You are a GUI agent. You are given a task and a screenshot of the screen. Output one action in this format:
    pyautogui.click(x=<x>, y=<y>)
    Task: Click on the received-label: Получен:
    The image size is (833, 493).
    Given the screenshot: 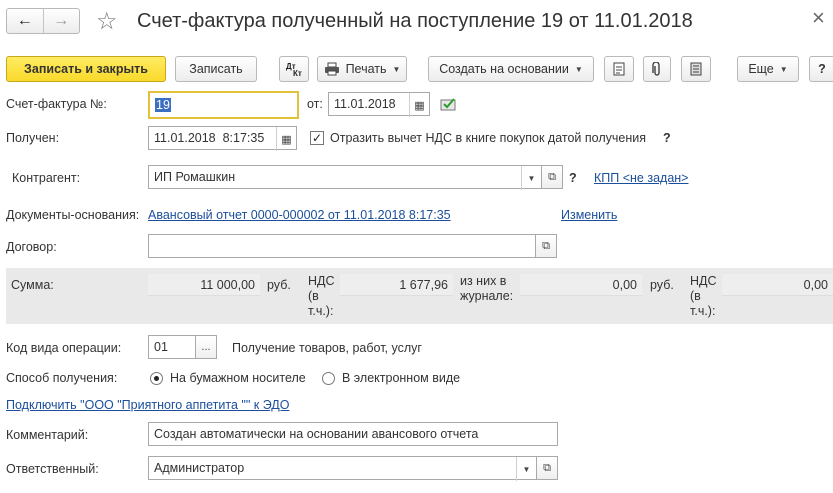 What is the action you would take?
    pyautogui.click(x=33, y=138)
    